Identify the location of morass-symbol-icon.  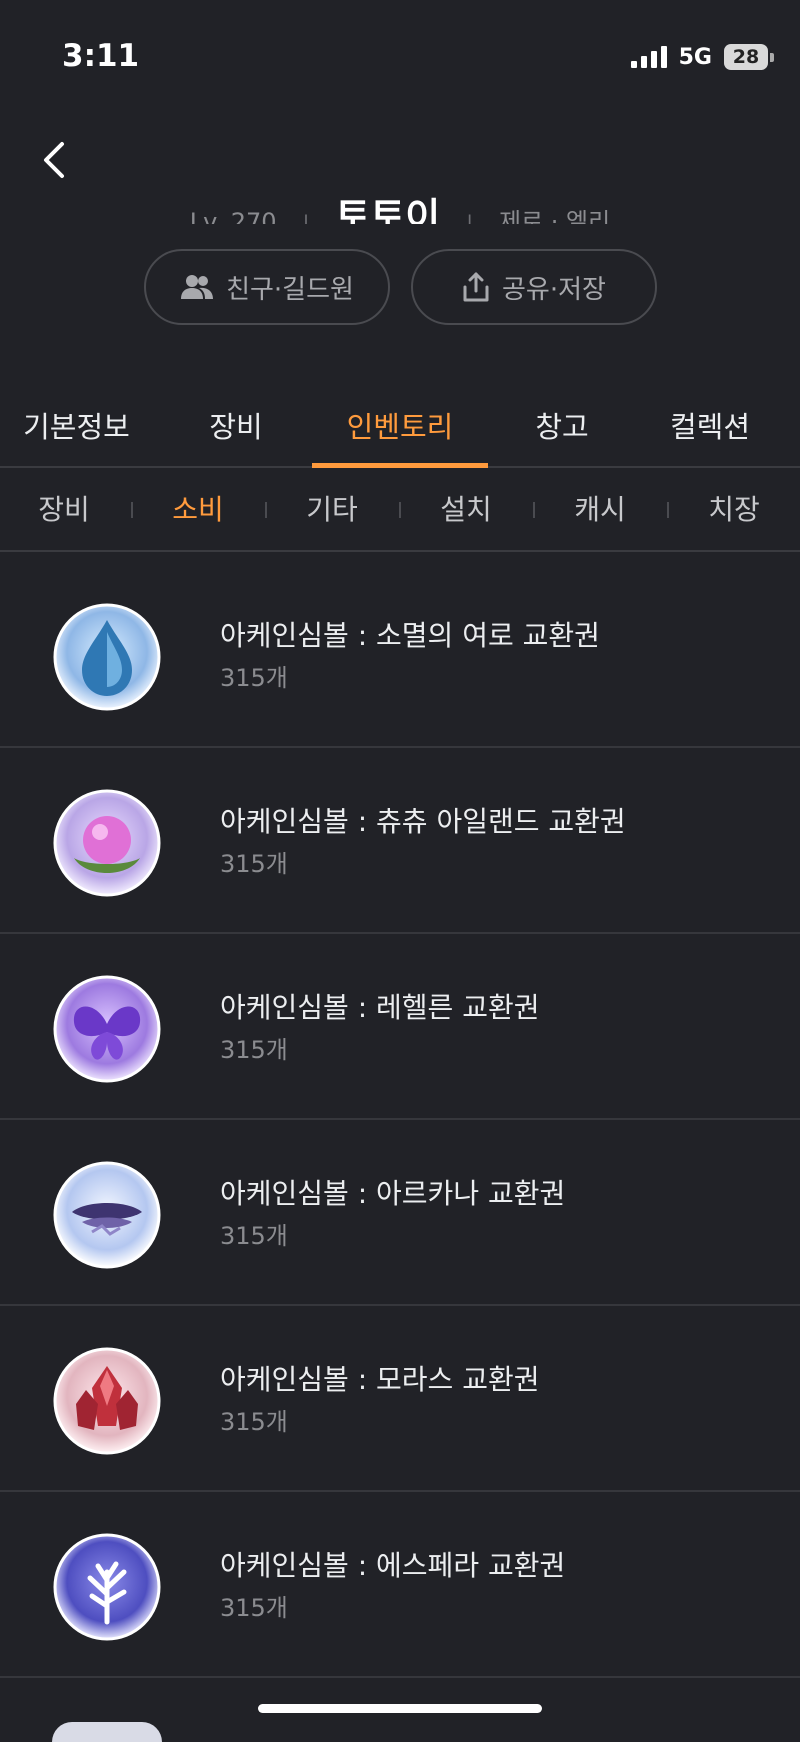
(107, 1401).